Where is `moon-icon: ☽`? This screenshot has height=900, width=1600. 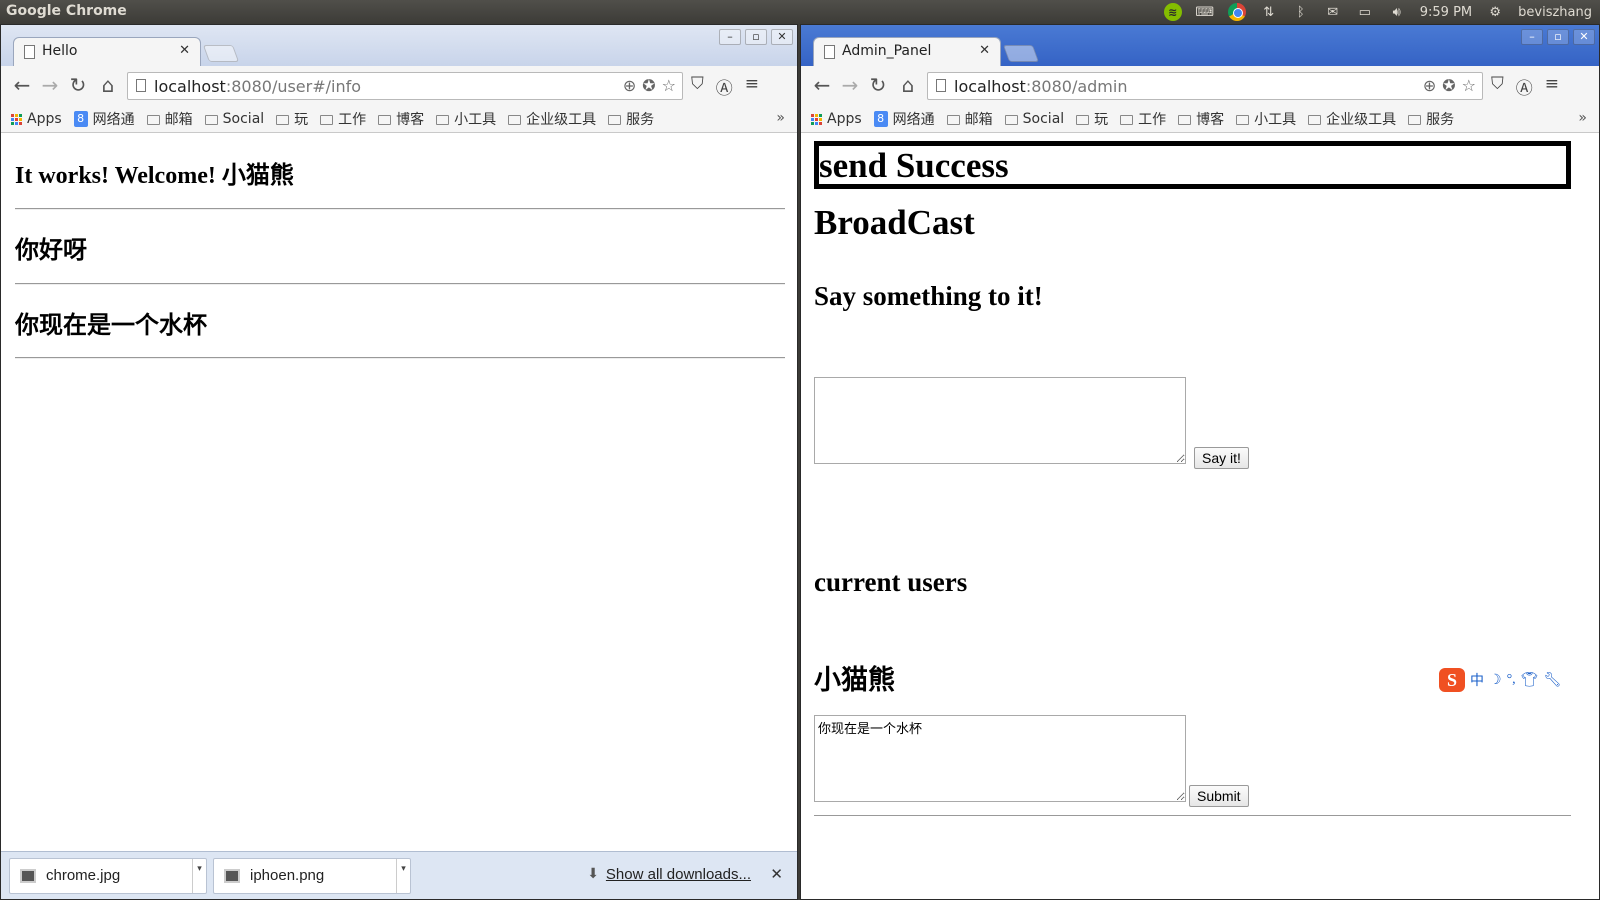
moon-icon: ☽ is located at coordinates (1495, 680).